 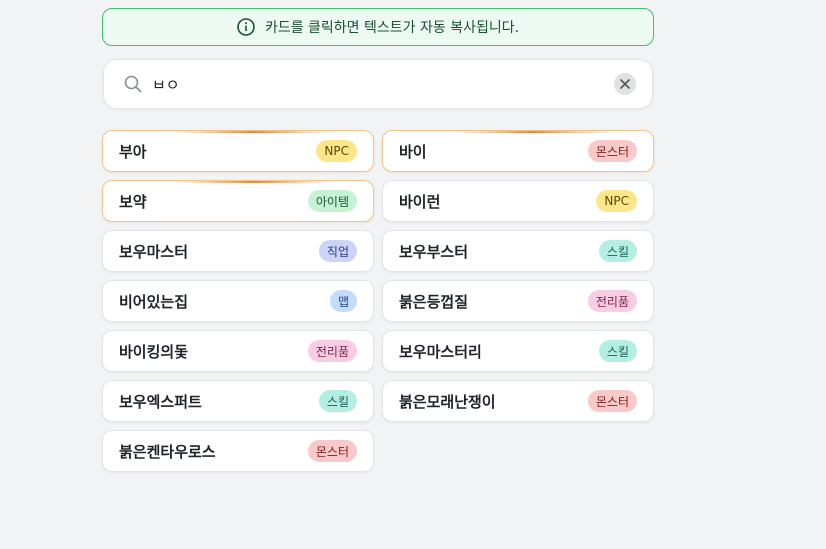 I want to click on copy-hint-banner: 카드를 클릭하면 텍스트가 자동 복사됩니다., so click(x=378, y=27).